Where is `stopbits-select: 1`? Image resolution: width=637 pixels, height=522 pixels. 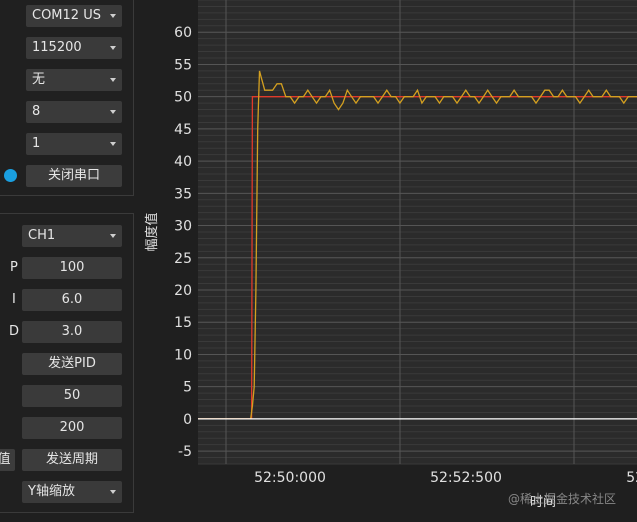
stopbits-select: 1 is located at coordinates (74, 144).